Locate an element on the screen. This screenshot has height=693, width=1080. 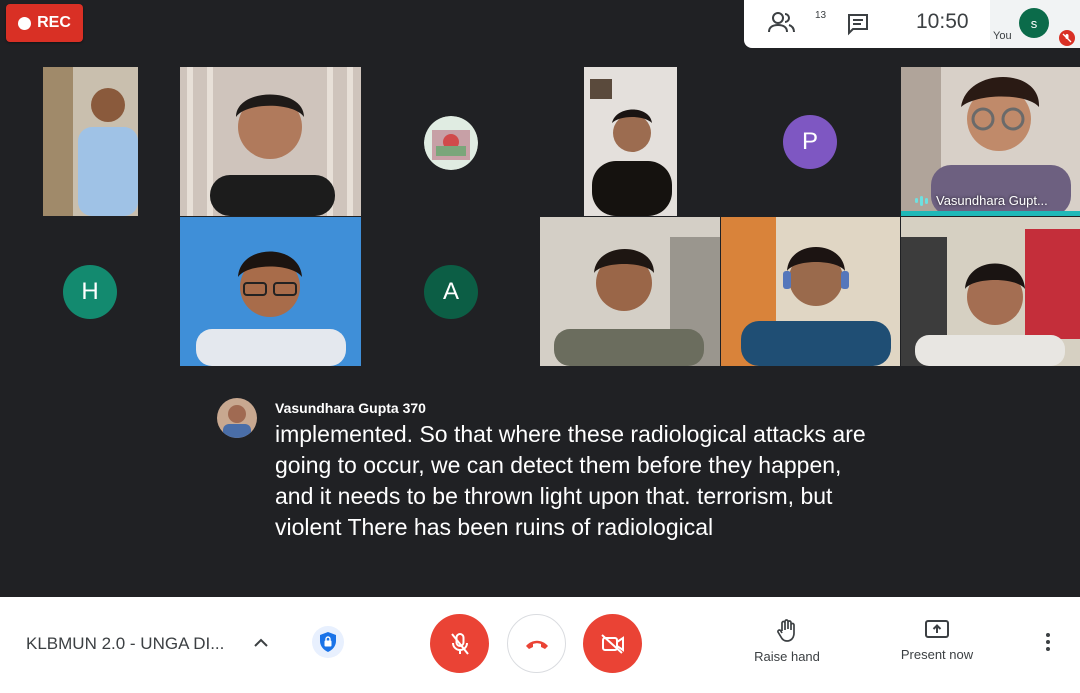
participants-button: 13 is located at coordinates (797, 24).